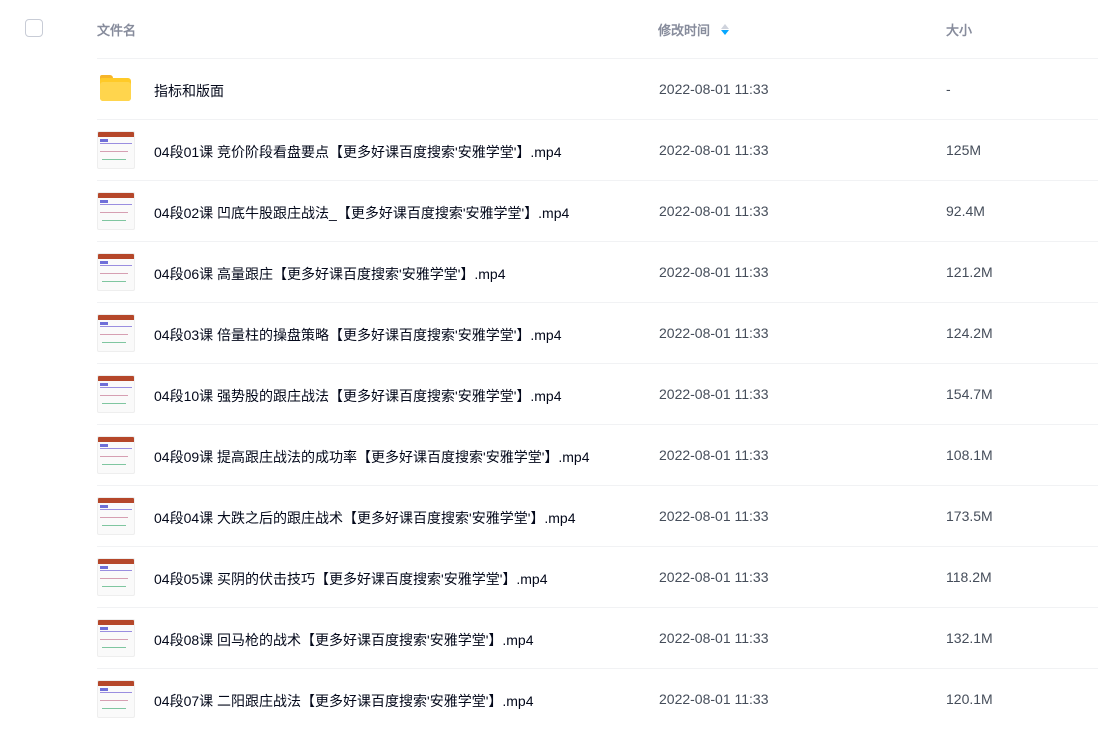 This screenshot has width=1098, height=729. What do you see at coordinates (725, 29) in the screenshot?
I see `sort-desc-icon` at bounding box center [725, 29].